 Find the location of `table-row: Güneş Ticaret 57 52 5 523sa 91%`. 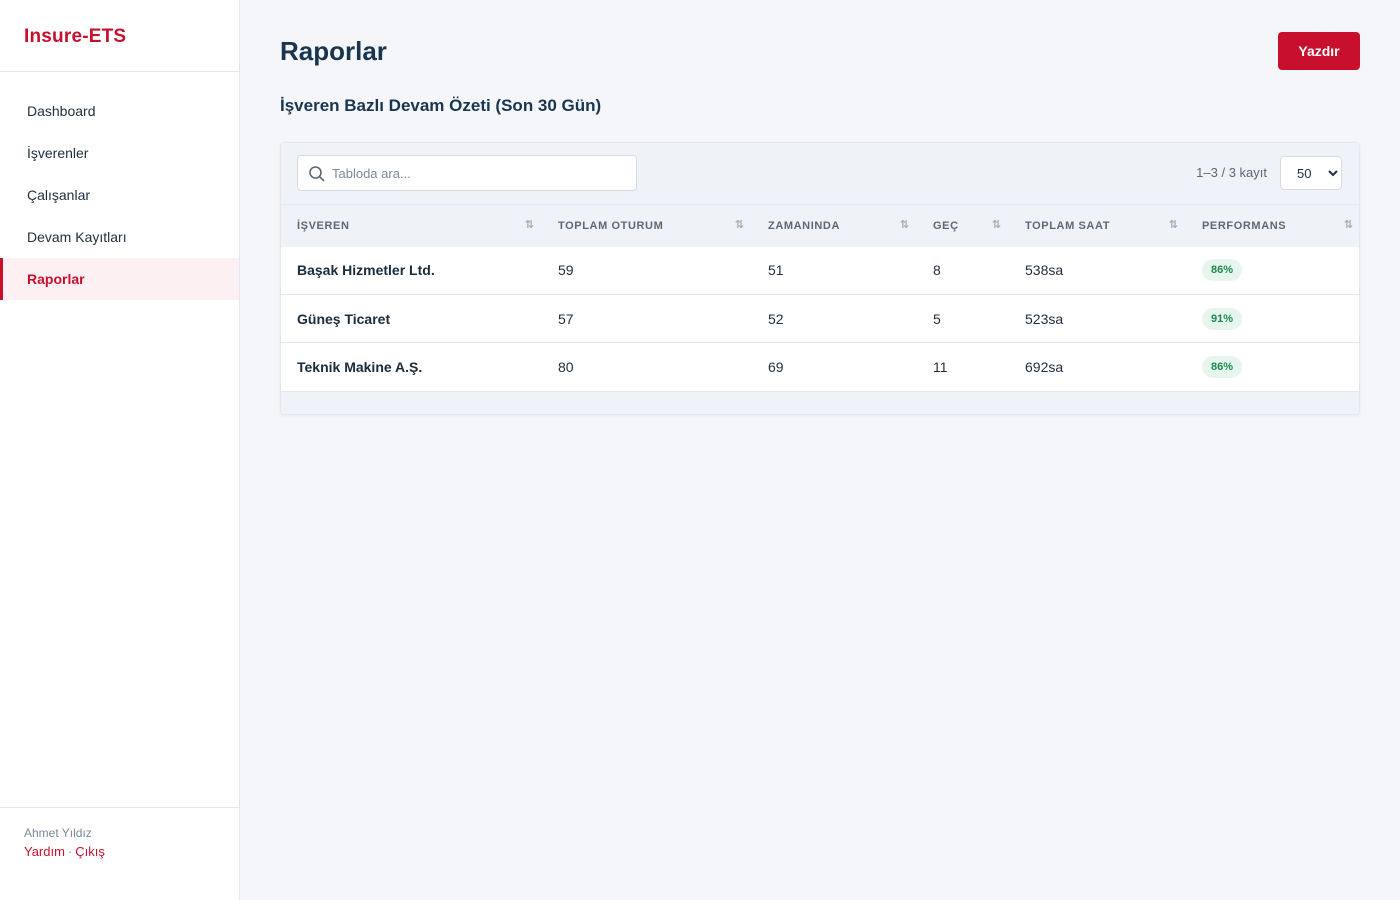

table-row: Güneş Ticaret 57 52 5 523sa 91% is located at coordinates (820, 318).